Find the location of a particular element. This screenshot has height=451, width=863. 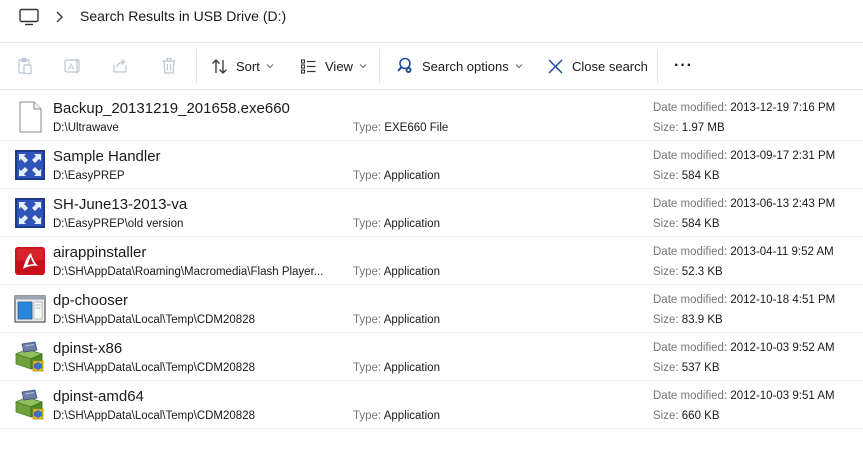

file-size: Size: 660 KB is located at coordinates (686, 416).